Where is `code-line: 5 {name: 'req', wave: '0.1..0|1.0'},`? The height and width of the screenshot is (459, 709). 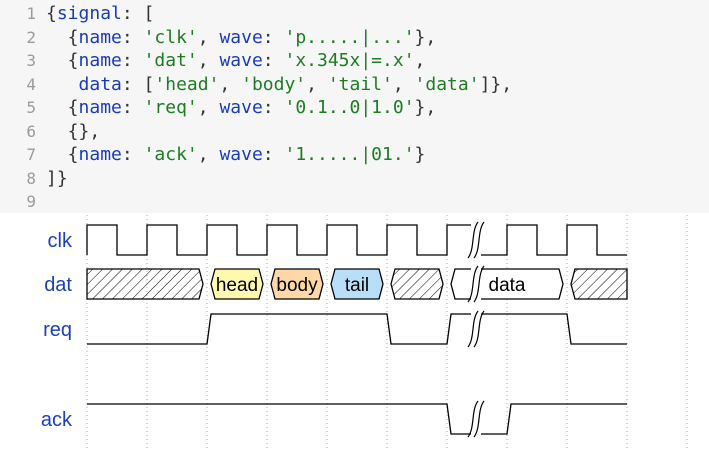
code-line: 5 {name: 'req', wave: '0.1..0|1.0'}, is located at coordinates (354, 108).